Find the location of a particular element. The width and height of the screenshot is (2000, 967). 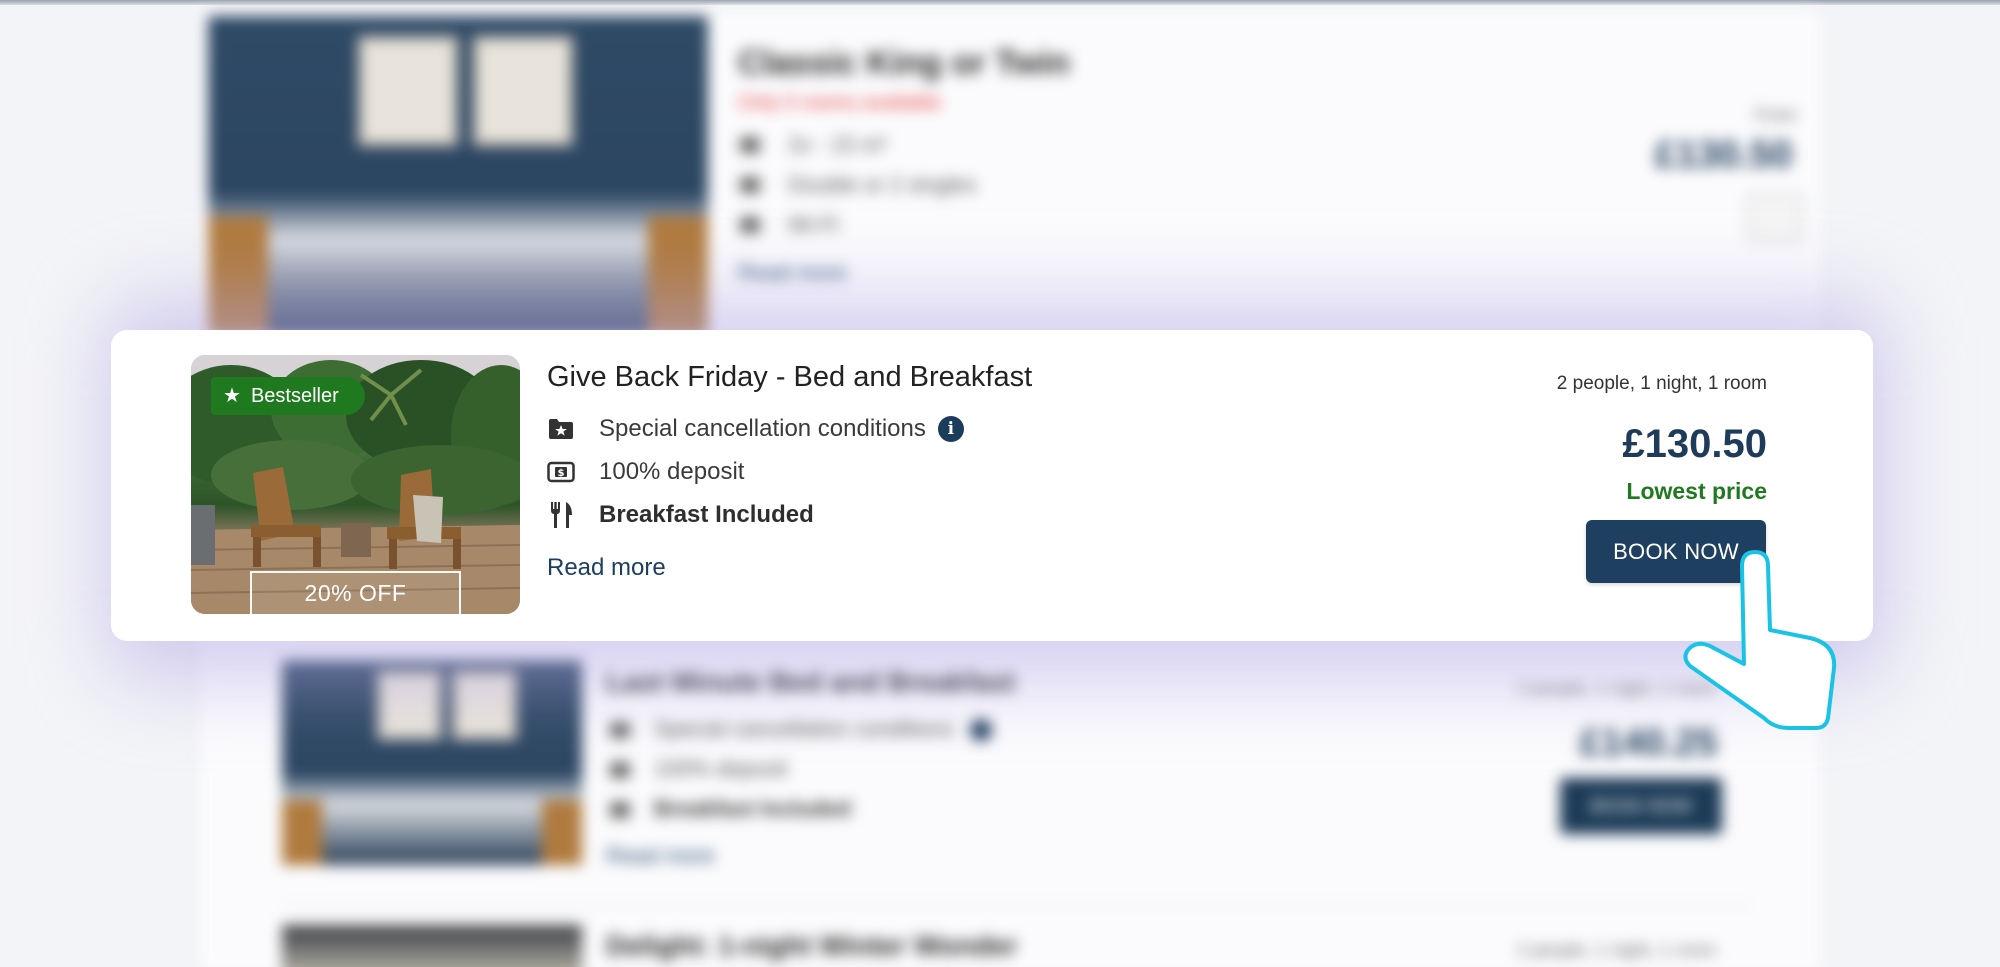

star-icon: ★ is located at coordinates (232, 396).